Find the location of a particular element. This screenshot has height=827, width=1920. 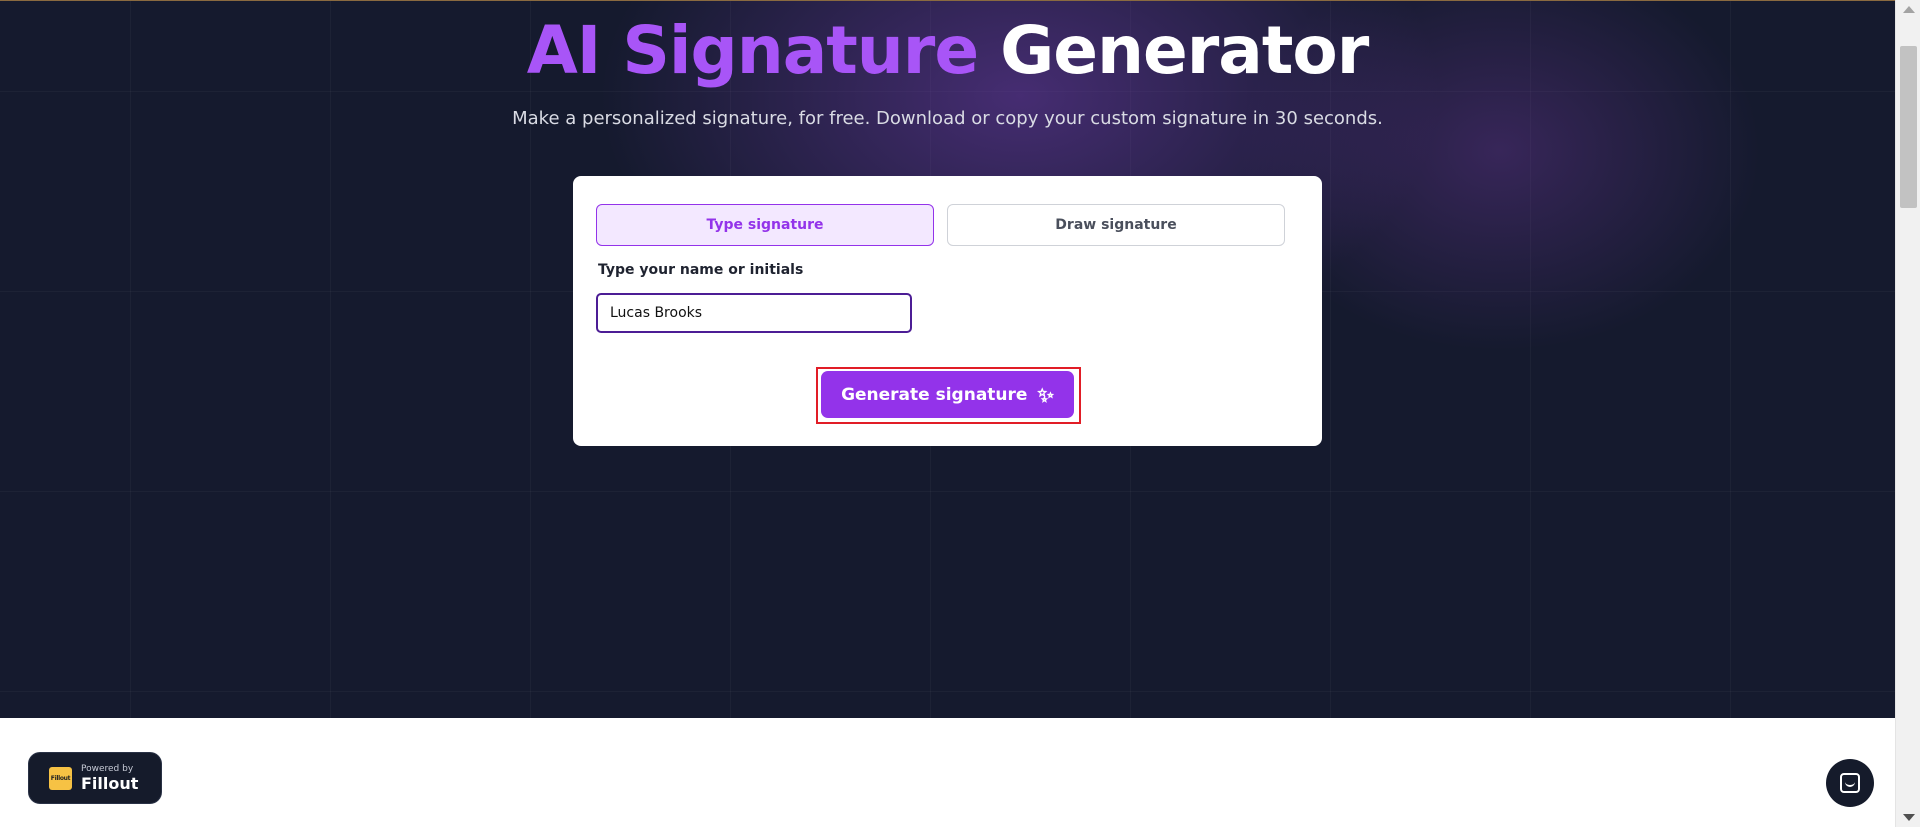

chat-launcher-button is located at coordinates (1850, 783).